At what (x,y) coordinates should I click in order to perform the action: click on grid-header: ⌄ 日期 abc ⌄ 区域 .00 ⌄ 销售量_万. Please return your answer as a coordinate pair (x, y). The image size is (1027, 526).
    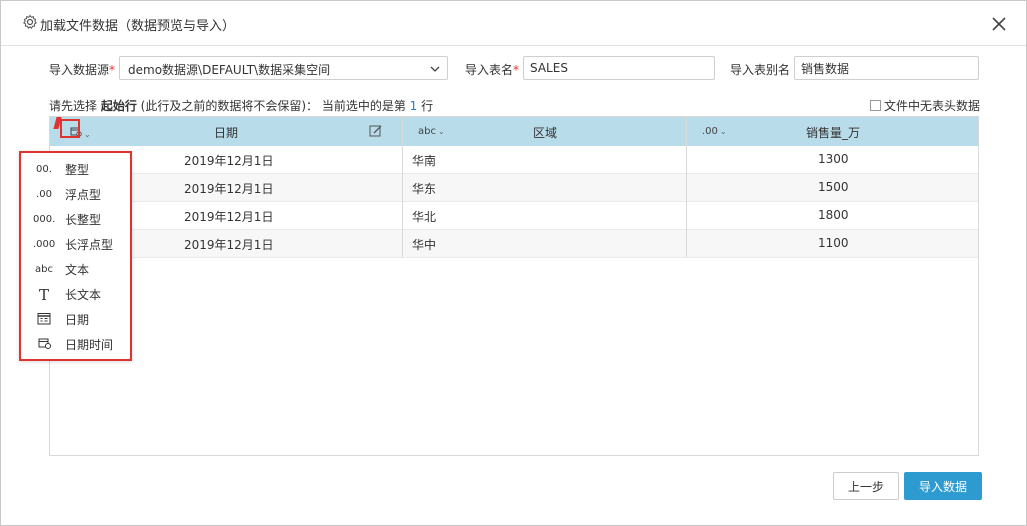
    Looking at the image, I should click on (514, 131).